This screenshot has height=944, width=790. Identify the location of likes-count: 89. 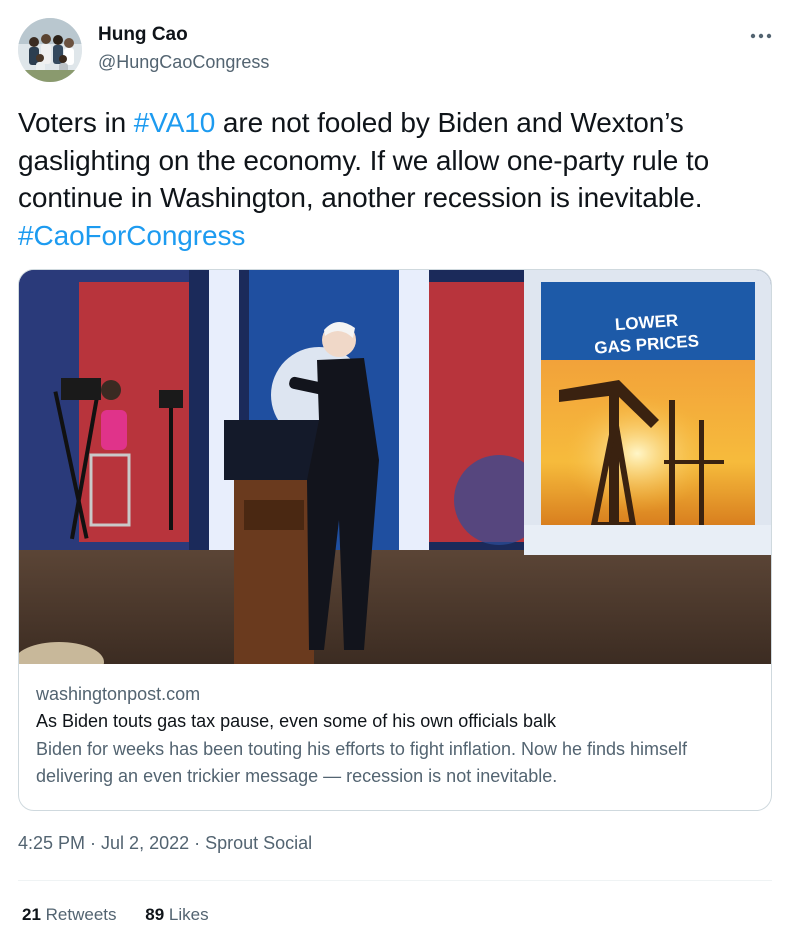
(155, 914).